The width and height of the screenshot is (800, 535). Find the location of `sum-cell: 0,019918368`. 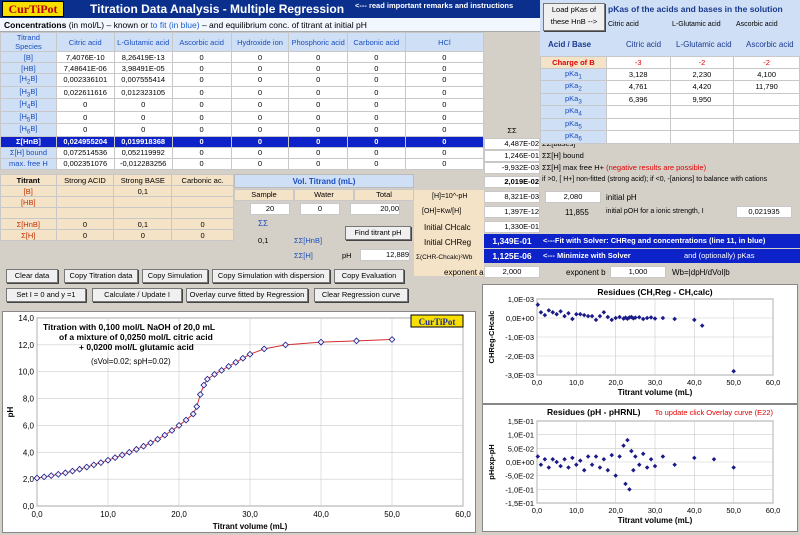

sum-cell: 0,019918368 is located at coordinates (143, 141).